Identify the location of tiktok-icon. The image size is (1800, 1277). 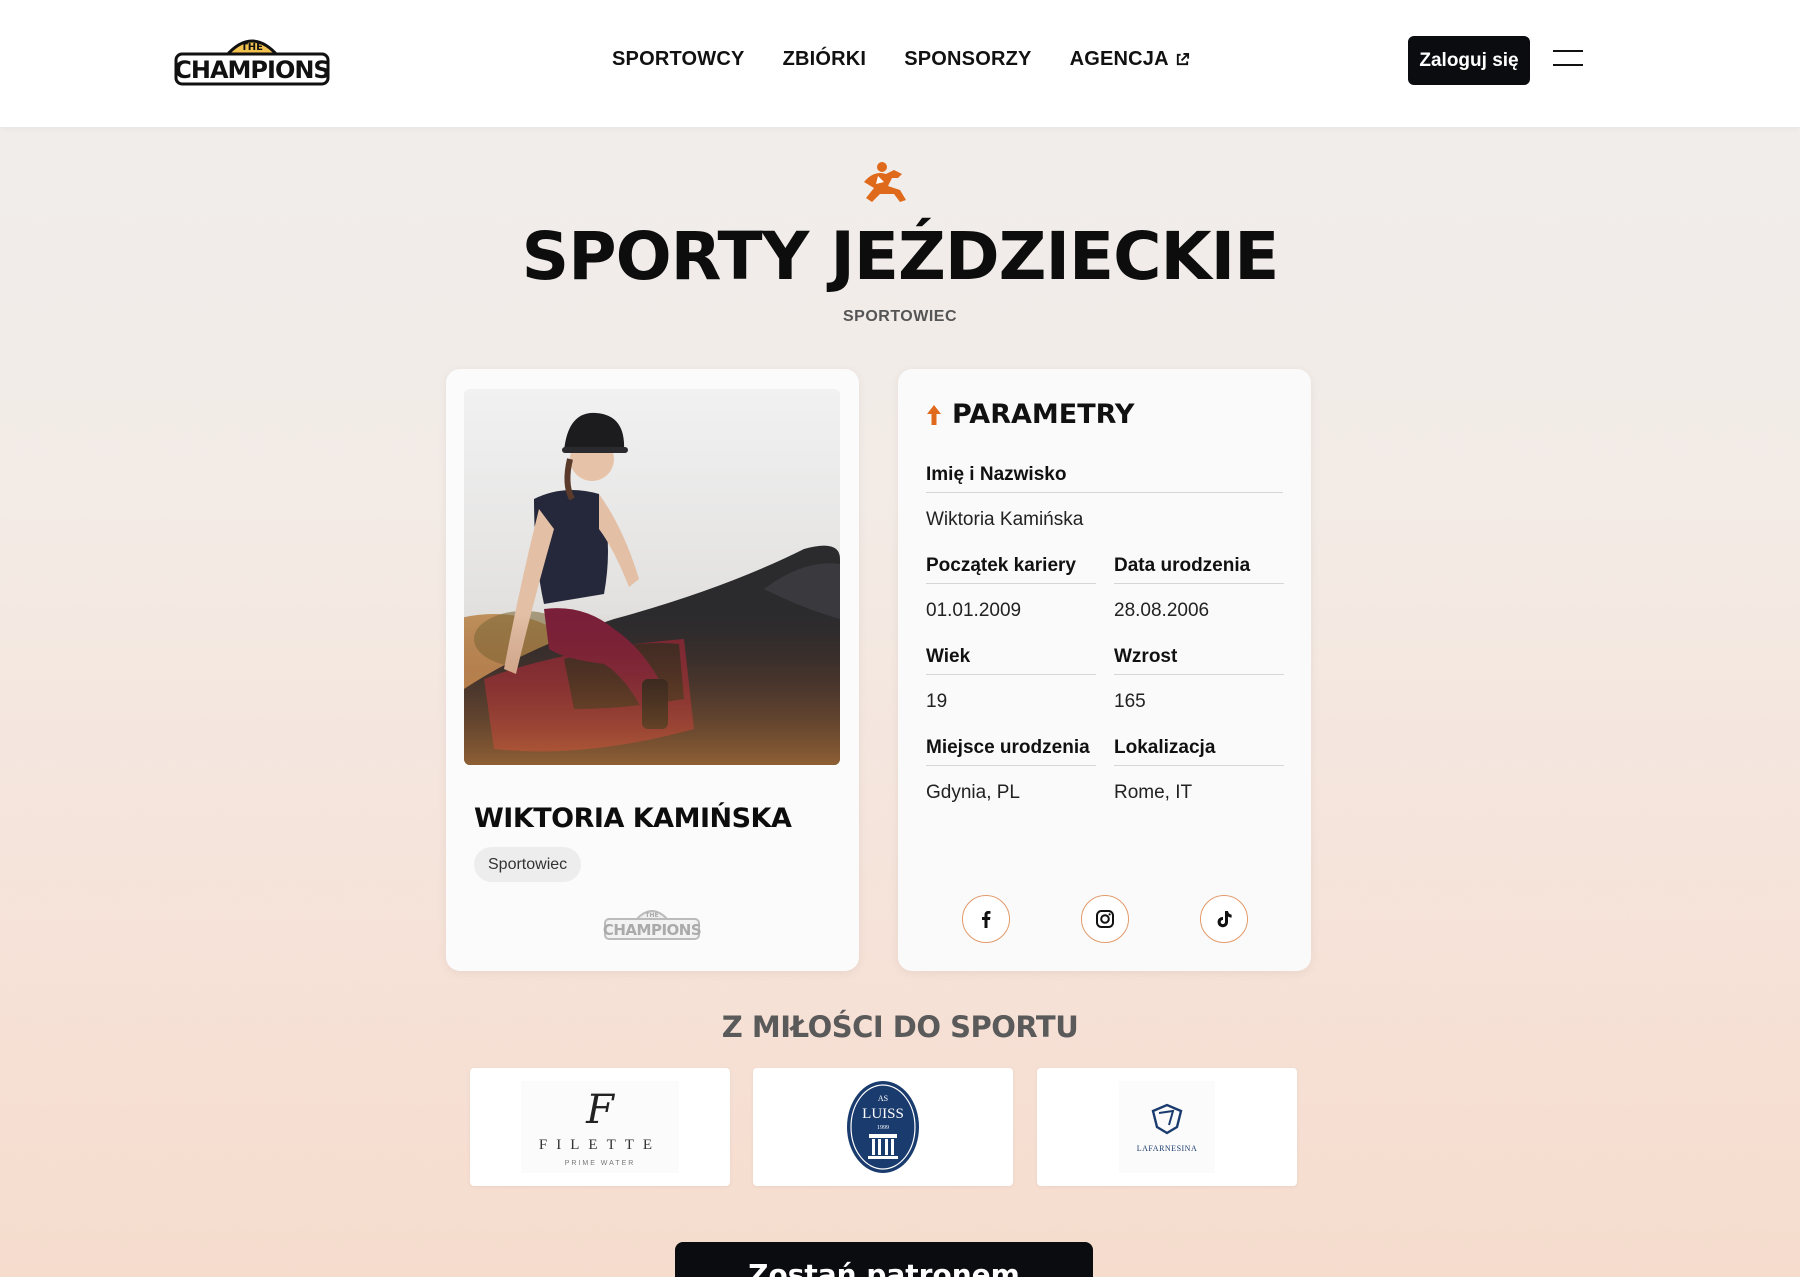
(1224, 919).